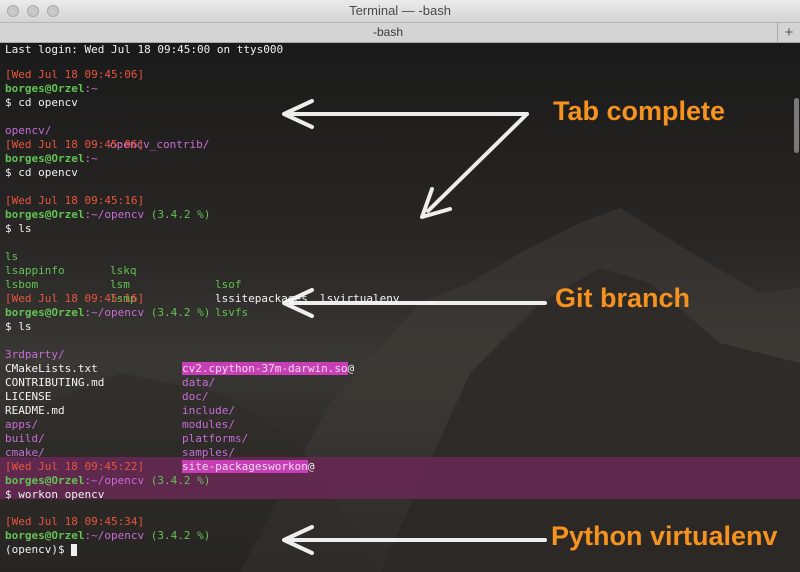 Image resolution: width=800 pixels, height=572 pixels. Describe the element at coordinates (664, 536) in the screenshot. I see `annotation-python-virtualenv: Python virtualenv` at that location.